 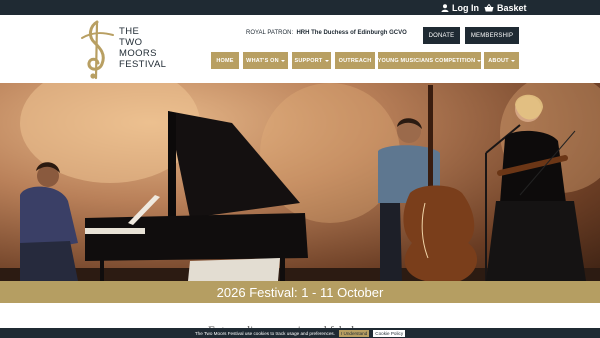 I want to click on cookie-accept-button: I Understand, so click(x=354, y=333).